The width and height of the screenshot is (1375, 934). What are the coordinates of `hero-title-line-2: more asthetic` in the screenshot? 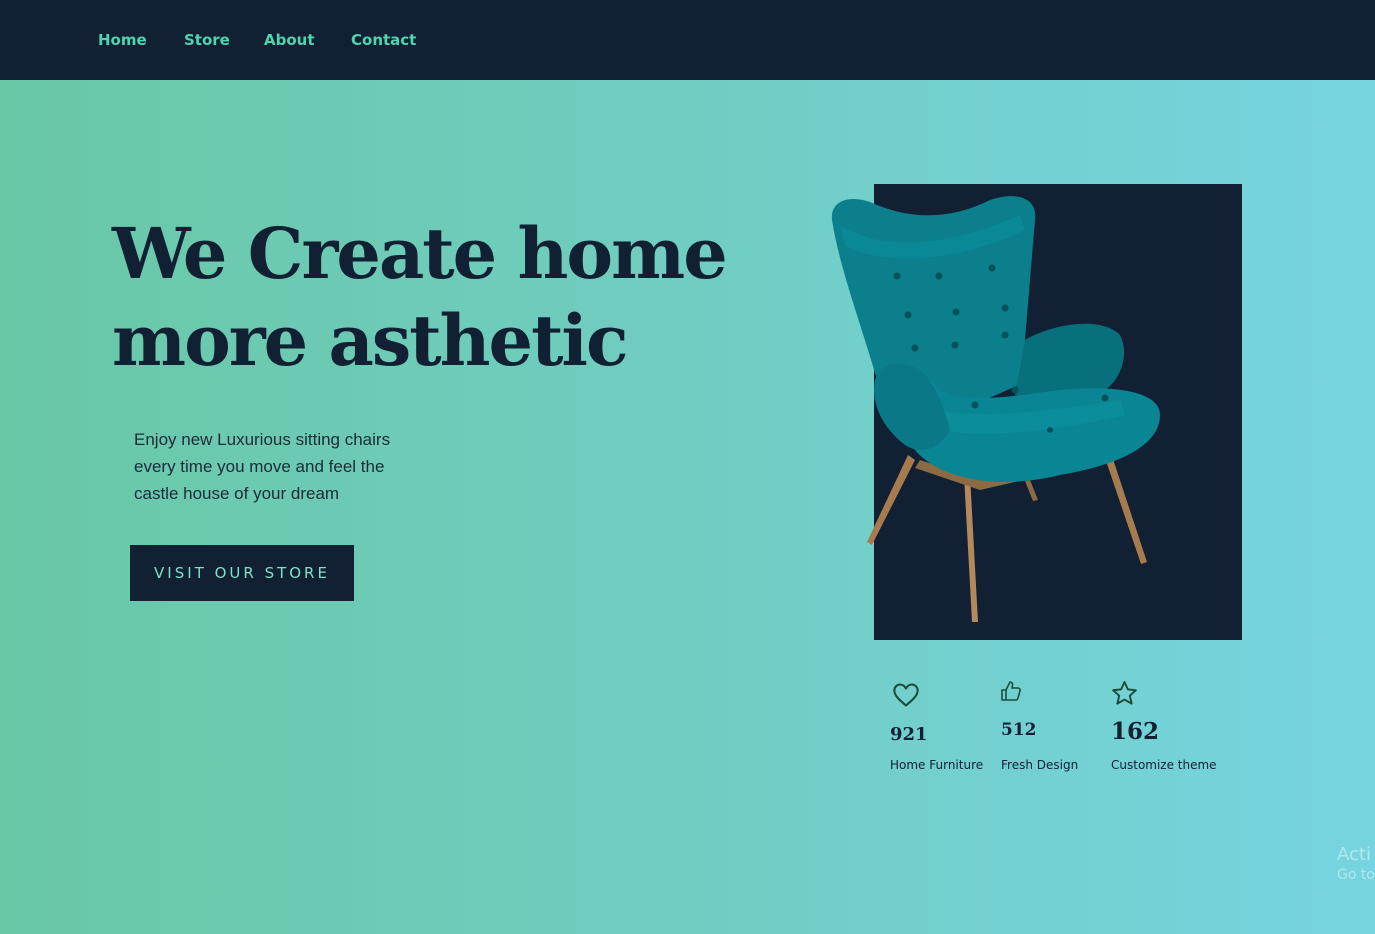 It's located at (370, 340).